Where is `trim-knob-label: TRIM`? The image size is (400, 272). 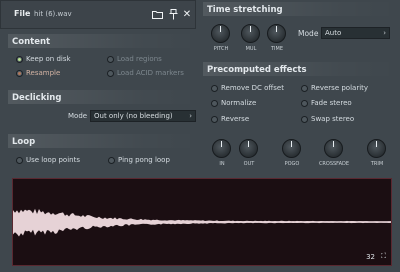
trim-knob-label: TRIM is located at coordinates (377, 164).